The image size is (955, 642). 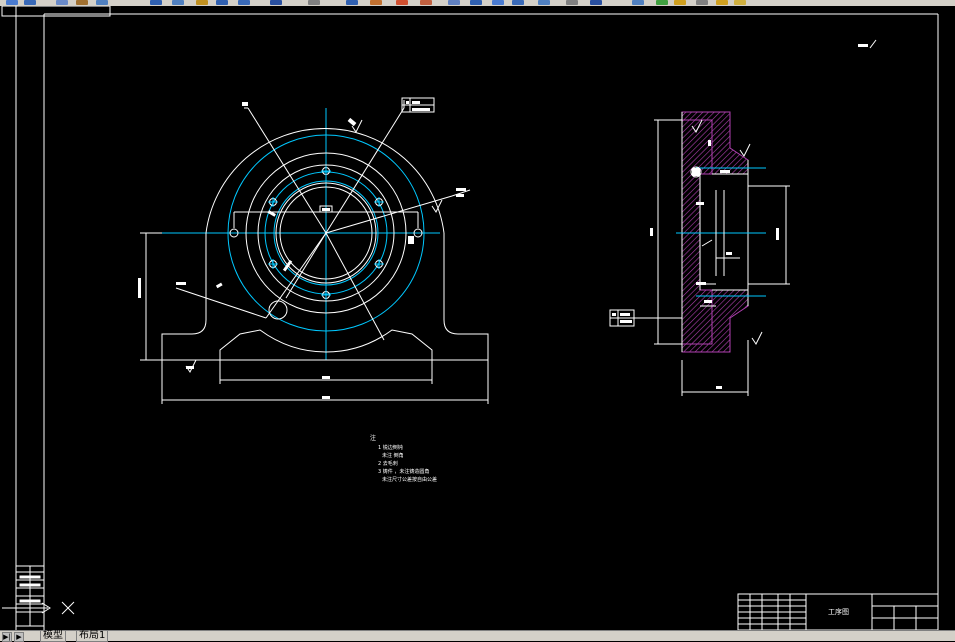 What do you see at coordinates (390, 447) in the screenshot?
I see `notes-line-1: 1 锐边倒钝` at bounding box center [390, 447].